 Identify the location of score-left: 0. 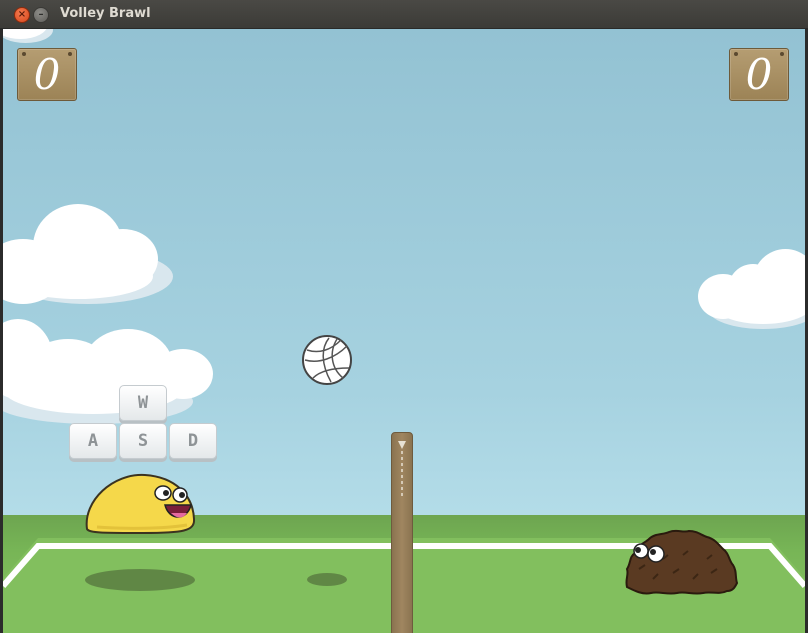
(47, 74).